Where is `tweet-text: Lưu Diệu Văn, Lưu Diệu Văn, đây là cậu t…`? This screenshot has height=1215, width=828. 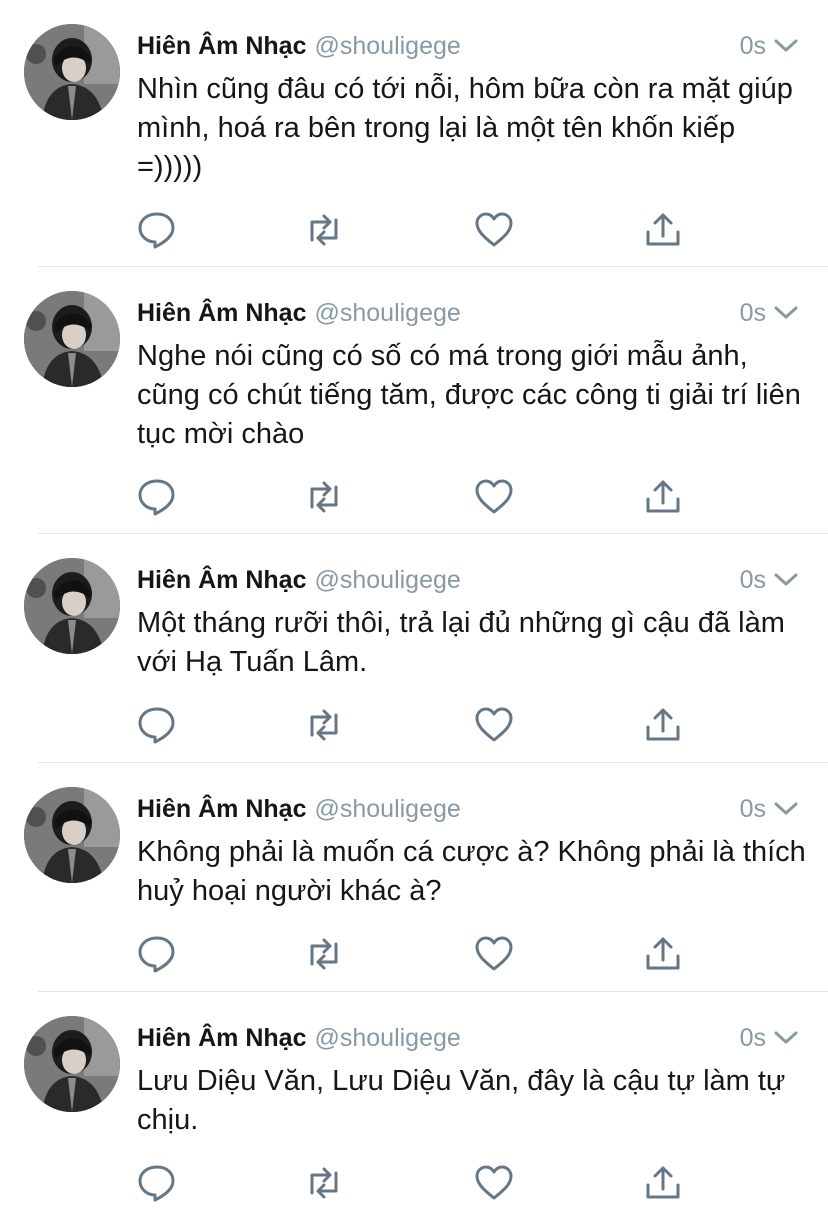 tweet-text: Lưu Diệu Văn, Lưu Diệu Văn, đây là cậu t… is located at coordinates (461, 1100).